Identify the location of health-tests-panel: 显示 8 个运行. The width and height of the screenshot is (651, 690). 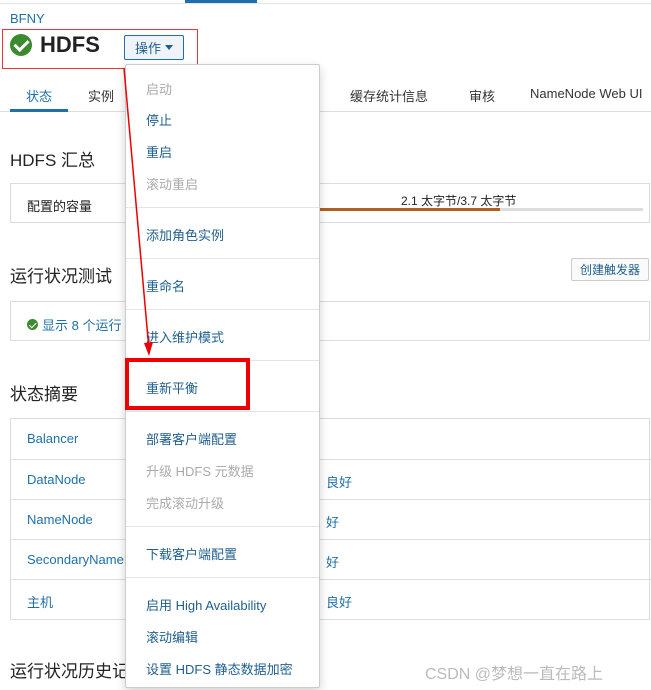
(330, 321).